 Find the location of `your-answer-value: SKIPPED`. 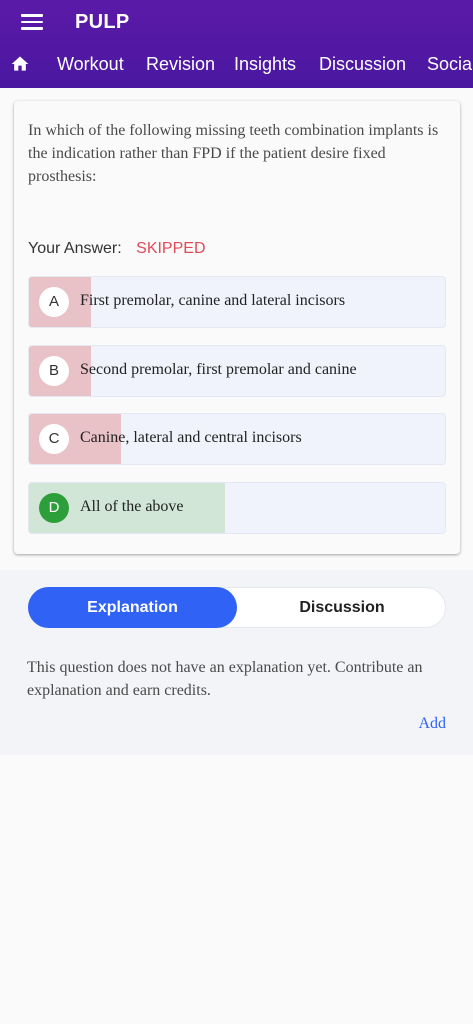

your-answer-value: SKIPPED is located at coordinates (171, 248).